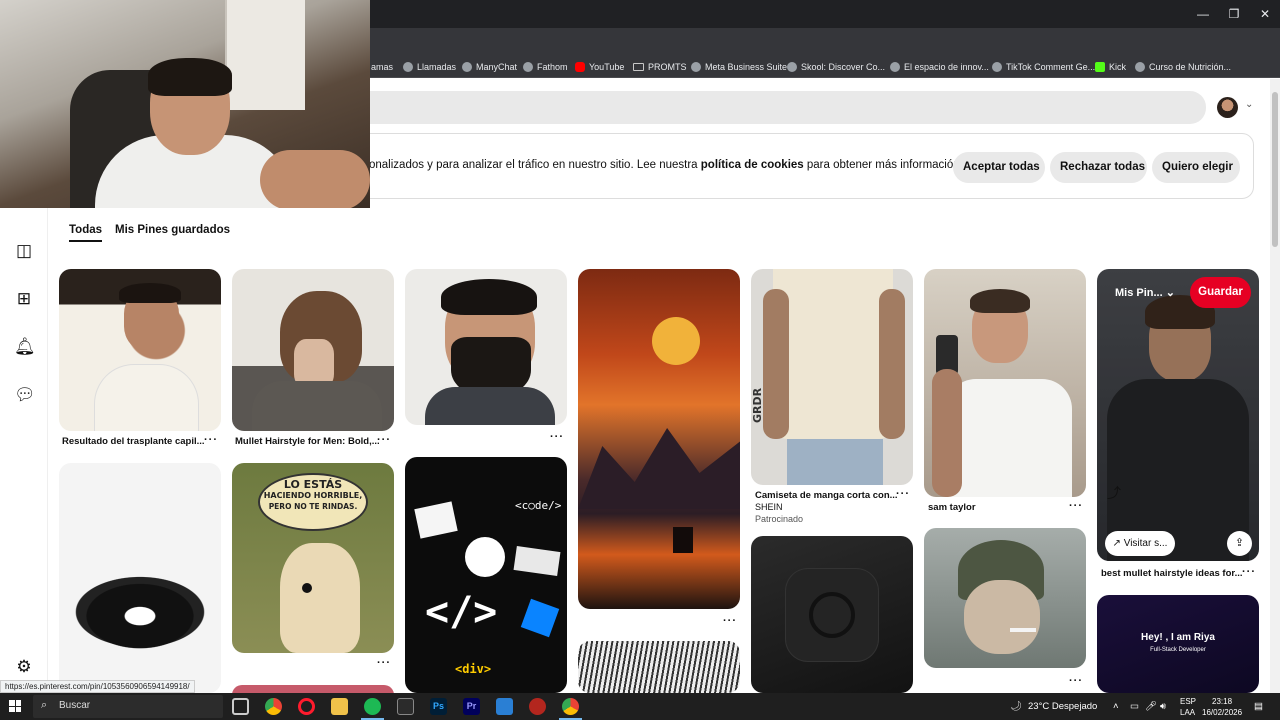  I want to click on pin-sticker, so click(537, 561).